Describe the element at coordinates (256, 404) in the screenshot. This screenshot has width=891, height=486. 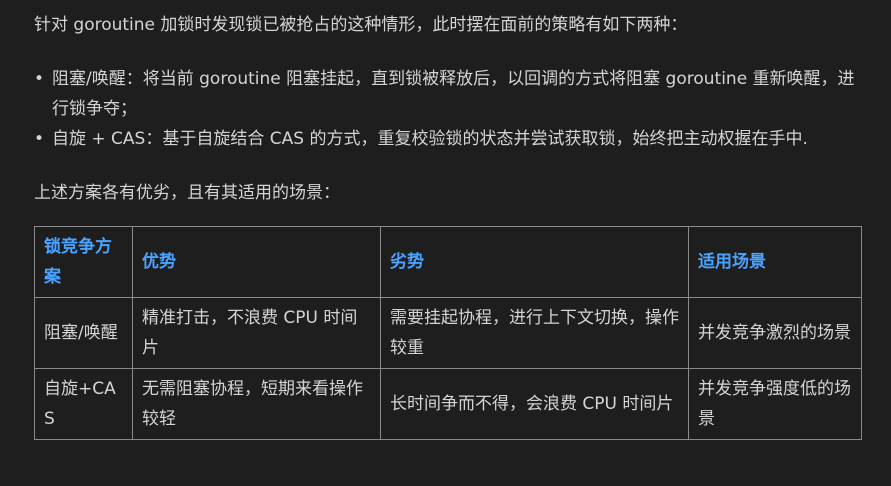
I see `table-cell: 无需阻塞协程，短期来看操作较轻` at that location.